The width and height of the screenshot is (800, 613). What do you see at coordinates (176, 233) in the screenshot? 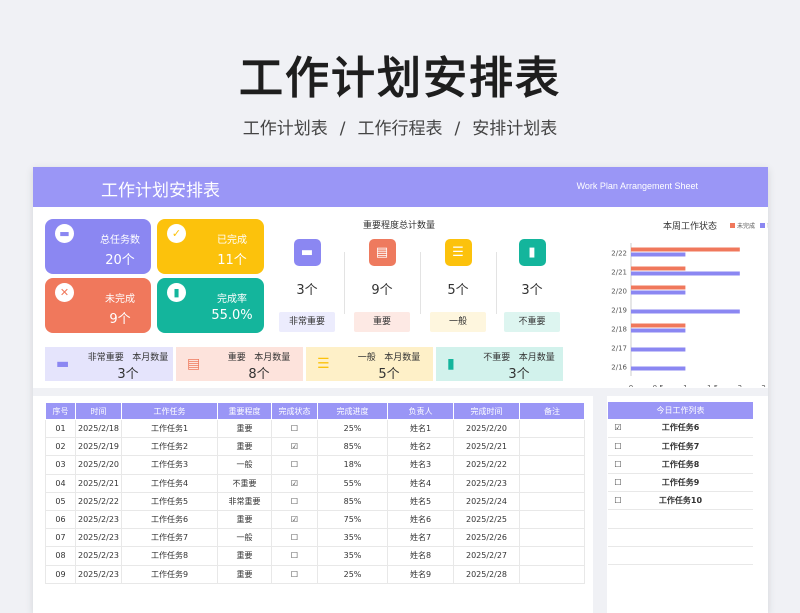
I see `check-icon: ✓` at bounding box center [176, 233].